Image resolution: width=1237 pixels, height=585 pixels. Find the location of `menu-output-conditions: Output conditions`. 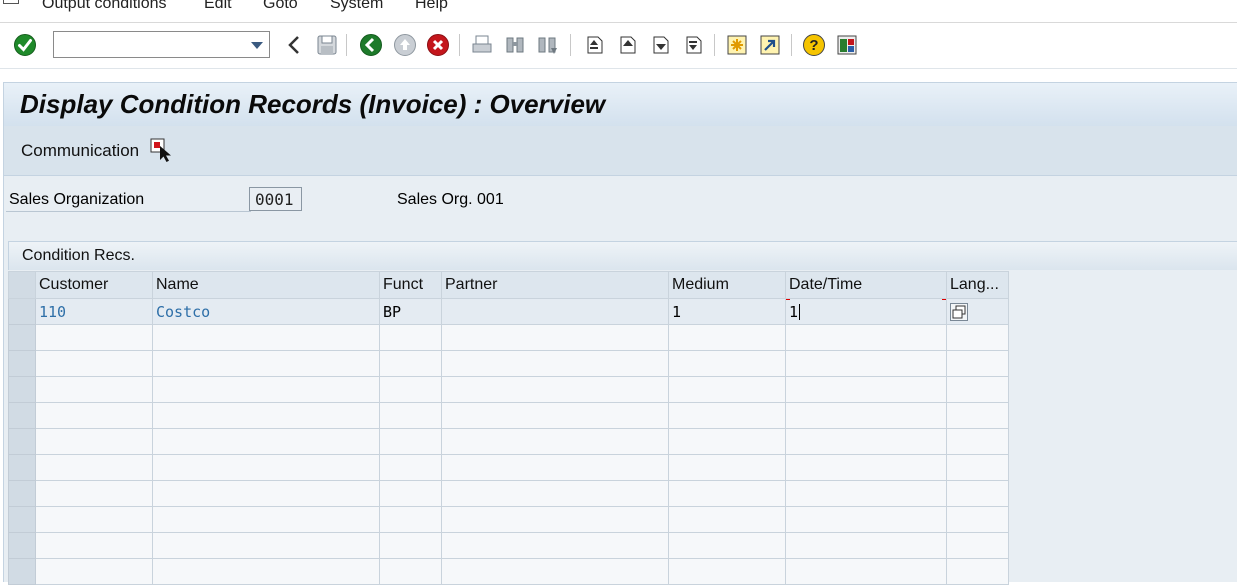

menu-output-conditions: Output conditions is located at coordinates (104, 6).